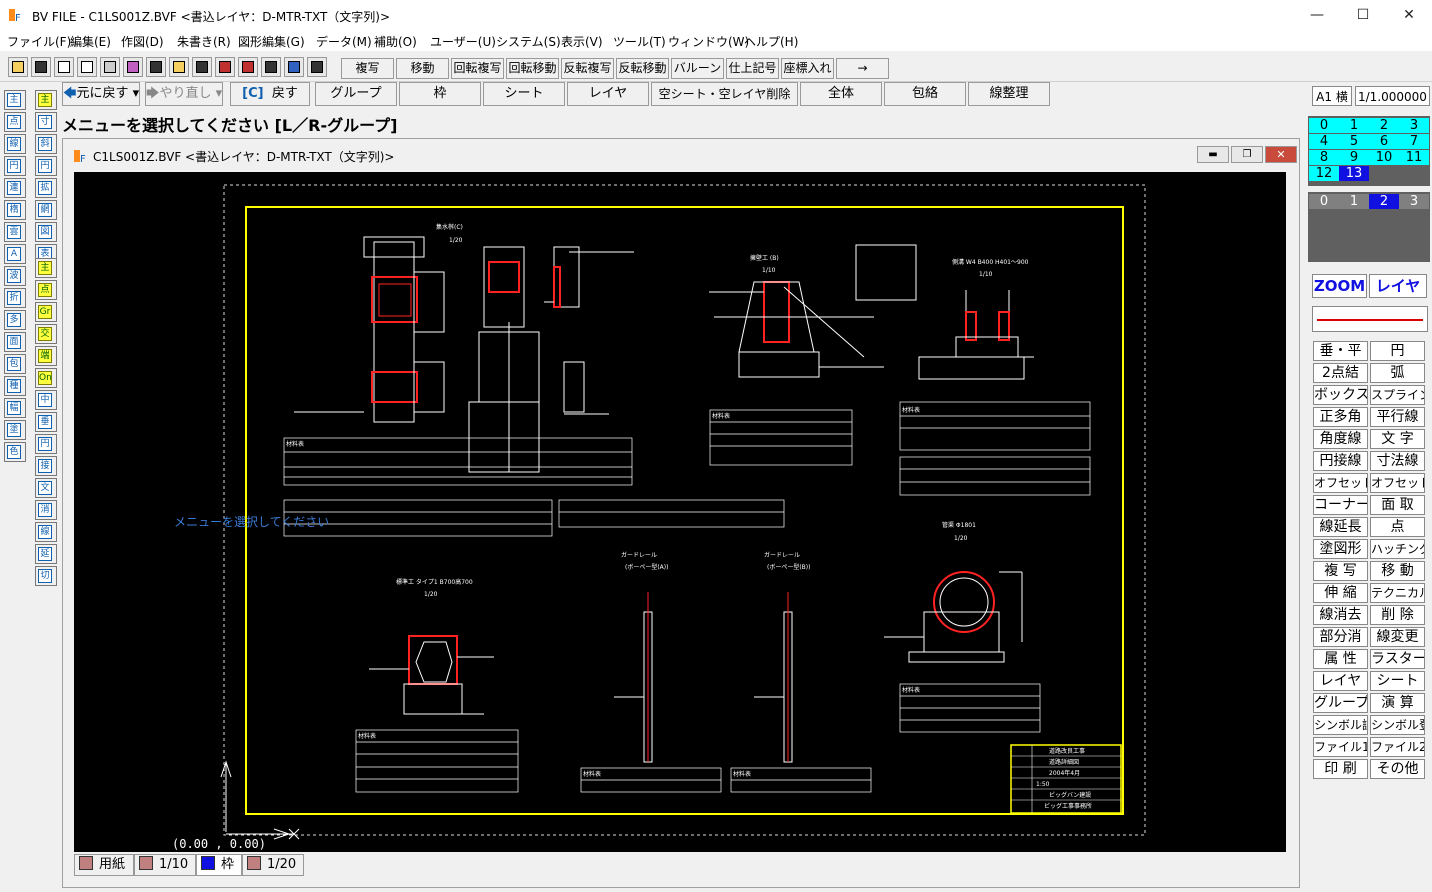 Image resolution: width=1432 pixels, height=892 pixels. I want to click on print-icon, so click(110, 67).